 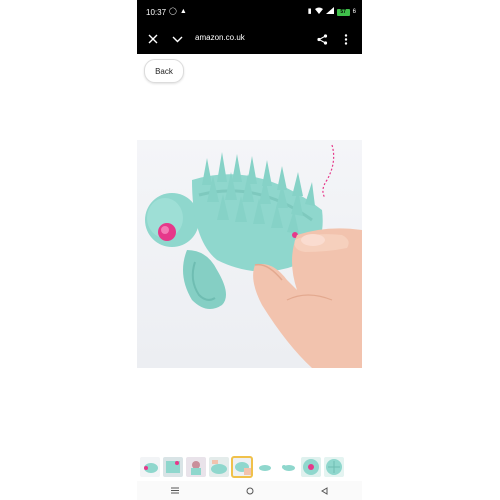 I want to click on whatsapp-icon: ◯, so click(x=173, y=11).